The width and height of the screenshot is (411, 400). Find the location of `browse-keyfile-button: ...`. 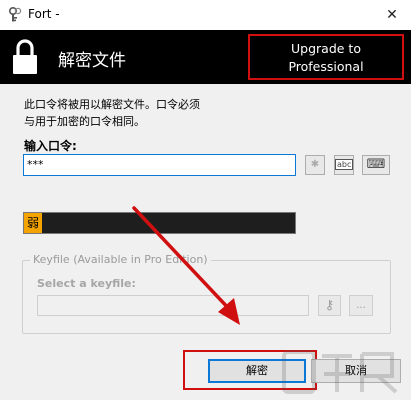

browse-keyfile-button: ... is located at coordinates (361, 305).